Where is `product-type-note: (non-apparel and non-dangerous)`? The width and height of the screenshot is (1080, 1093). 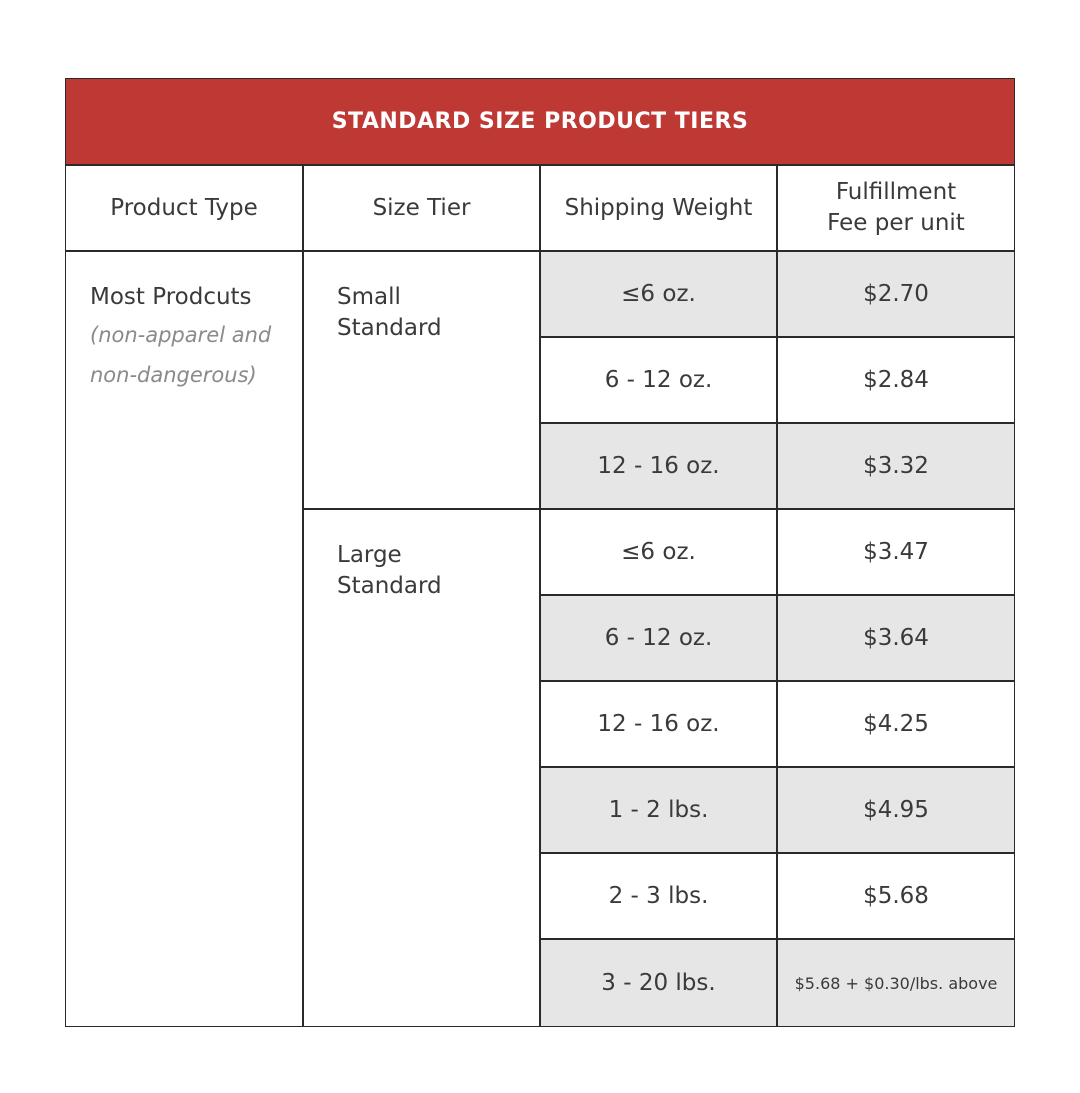
product-type-note: (non-apparel and non-dangerous) is located at coordinates (196, 355).